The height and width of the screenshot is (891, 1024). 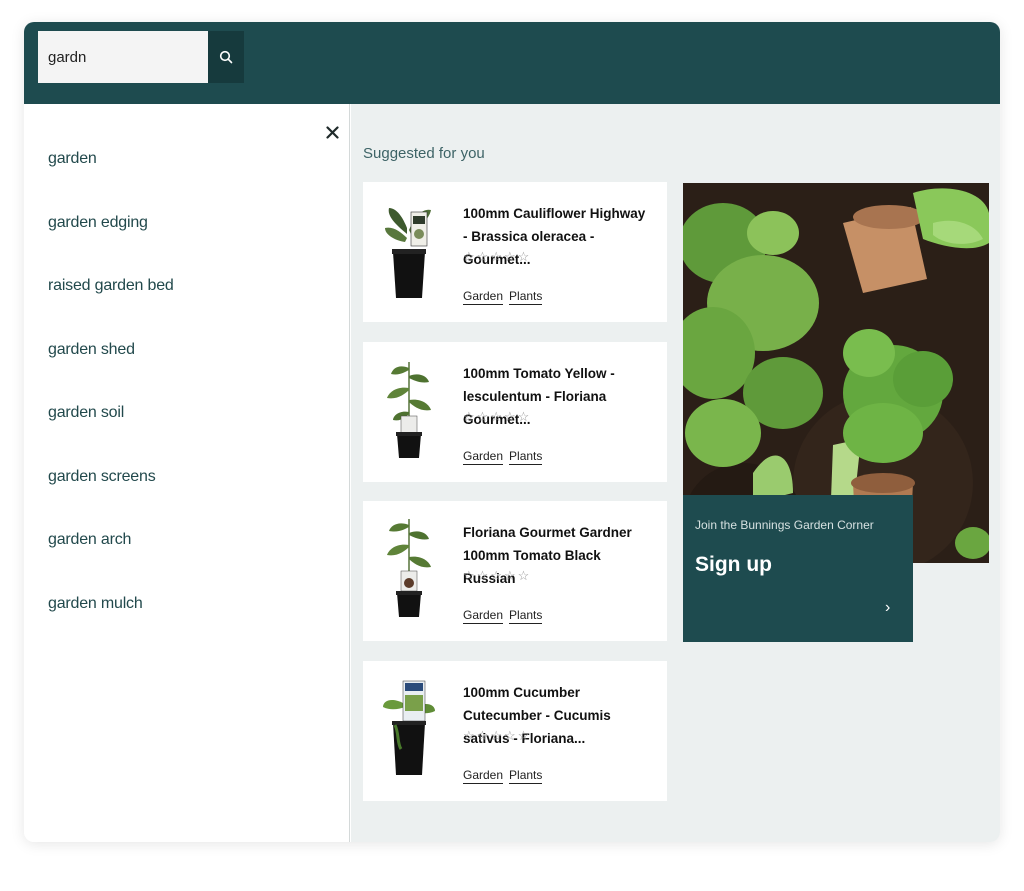 I want to click on suggestion-item: garden edging, so click(x=111, y=246).